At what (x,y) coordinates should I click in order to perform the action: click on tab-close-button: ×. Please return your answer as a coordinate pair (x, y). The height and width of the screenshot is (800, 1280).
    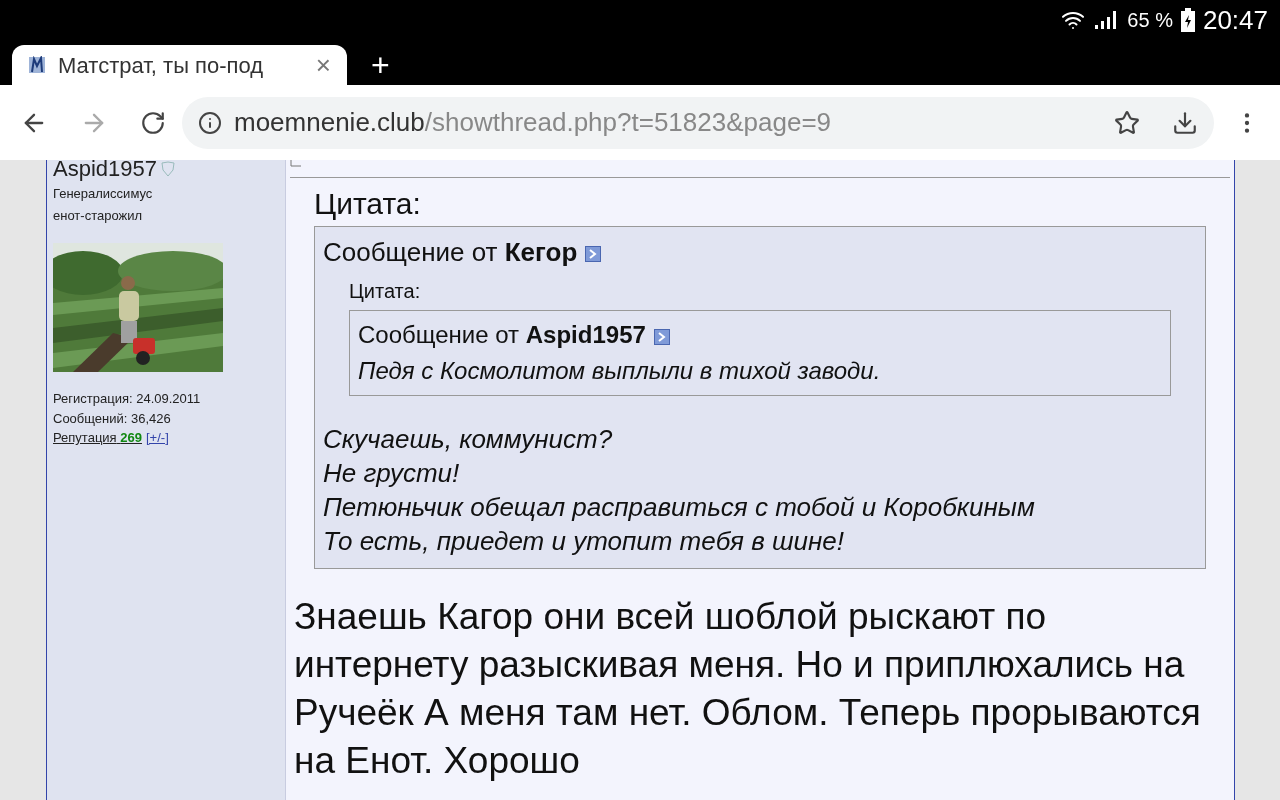
    Looking at the image, I should click on (323, 65).